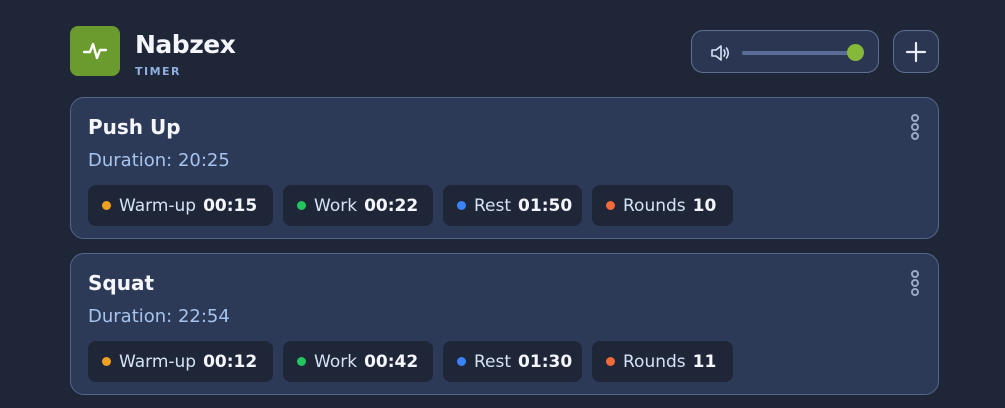 The height and width of the screenshot is (408, 1005). I want to click on pulse-icon, so click(95, 51).